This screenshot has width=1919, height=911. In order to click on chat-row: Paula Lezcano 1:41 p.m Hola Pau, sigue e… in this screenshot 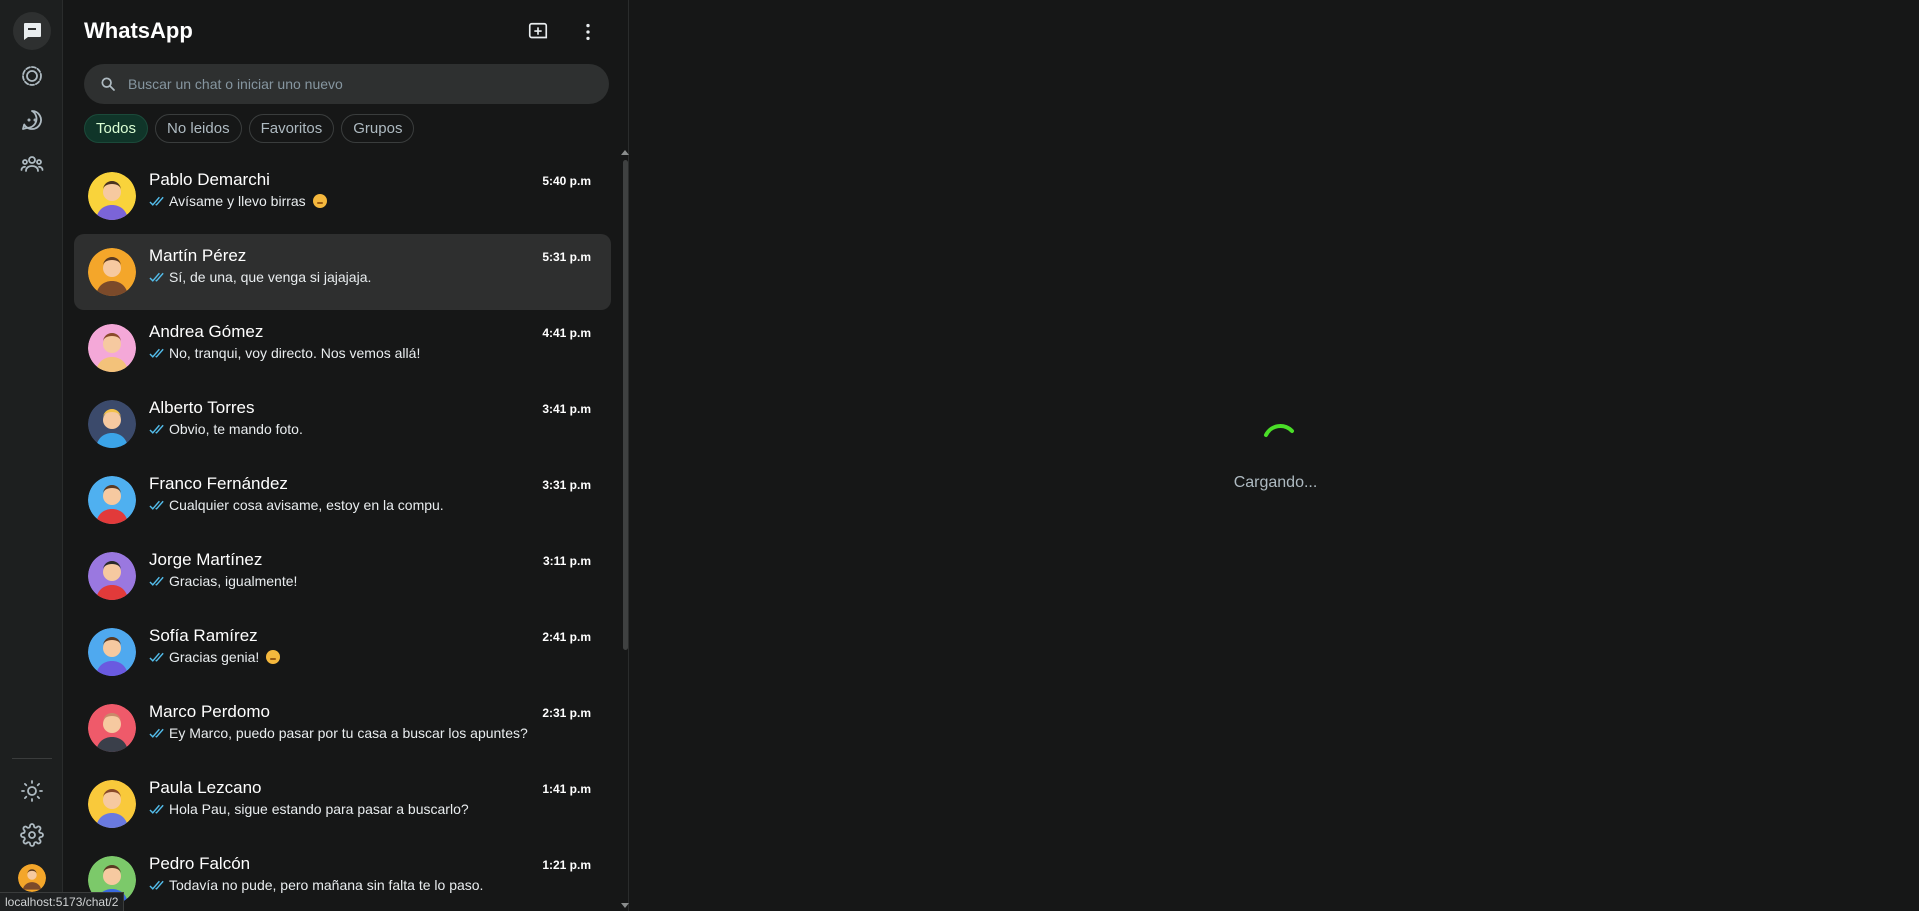, I will do `click(342, 804)`.